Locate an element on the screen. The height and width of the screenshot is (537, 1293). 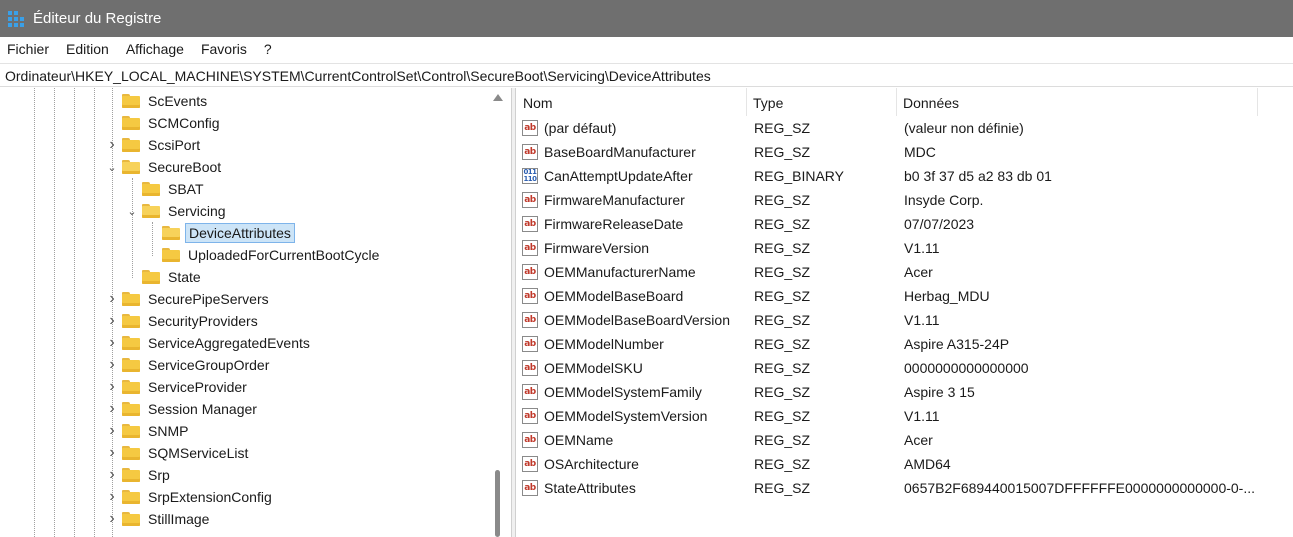
column-header-name: Nom is located at coordinates (632, 102).